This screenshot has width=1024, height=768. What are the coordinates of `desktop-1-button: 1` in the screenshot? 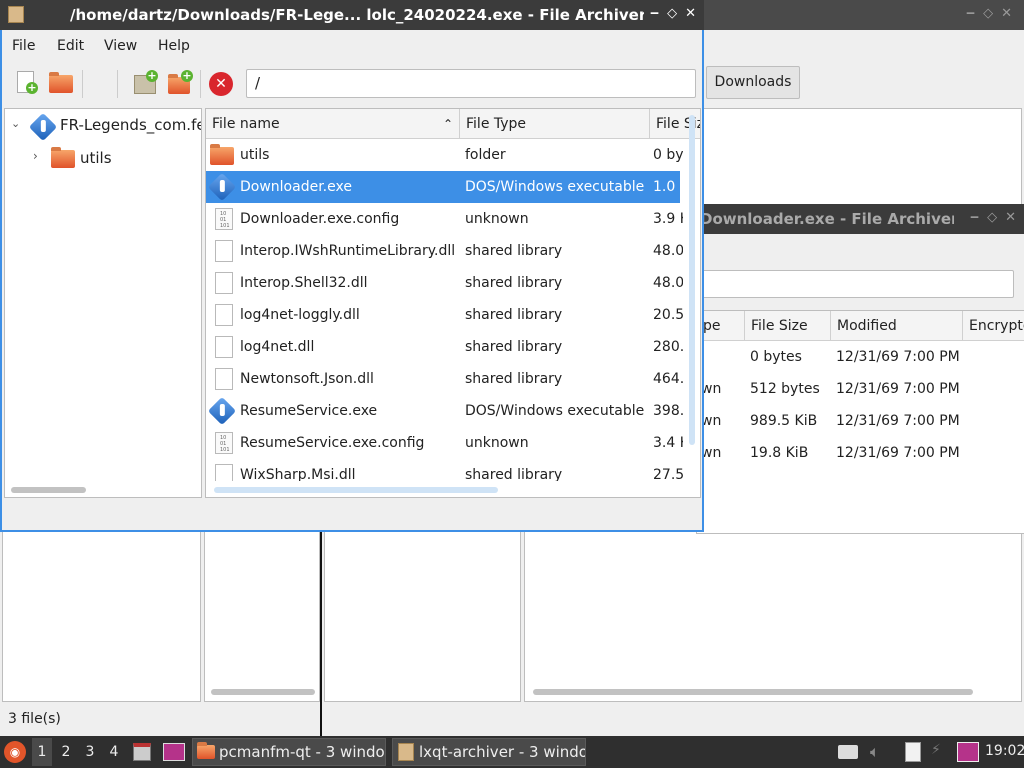 It's located at (42, 752).